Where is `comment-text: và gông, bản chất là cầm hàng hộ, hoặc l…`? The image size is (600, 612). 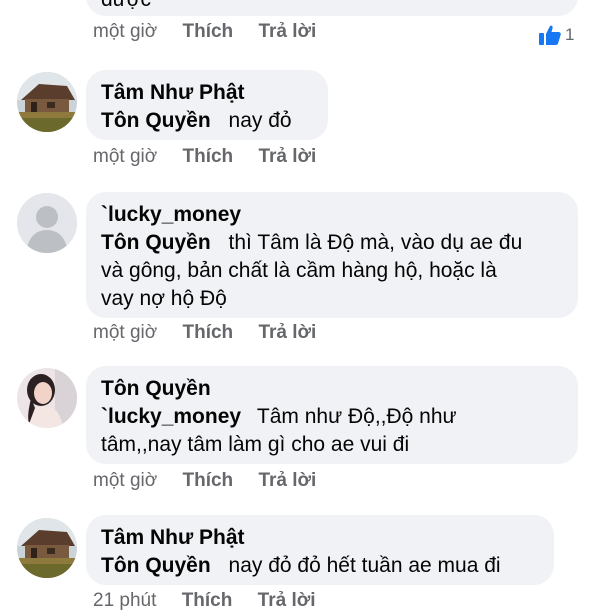 comment-text: và gông, bản chất là cầm hàng hộ, hoặc l… is located at coordinates (299, 270).